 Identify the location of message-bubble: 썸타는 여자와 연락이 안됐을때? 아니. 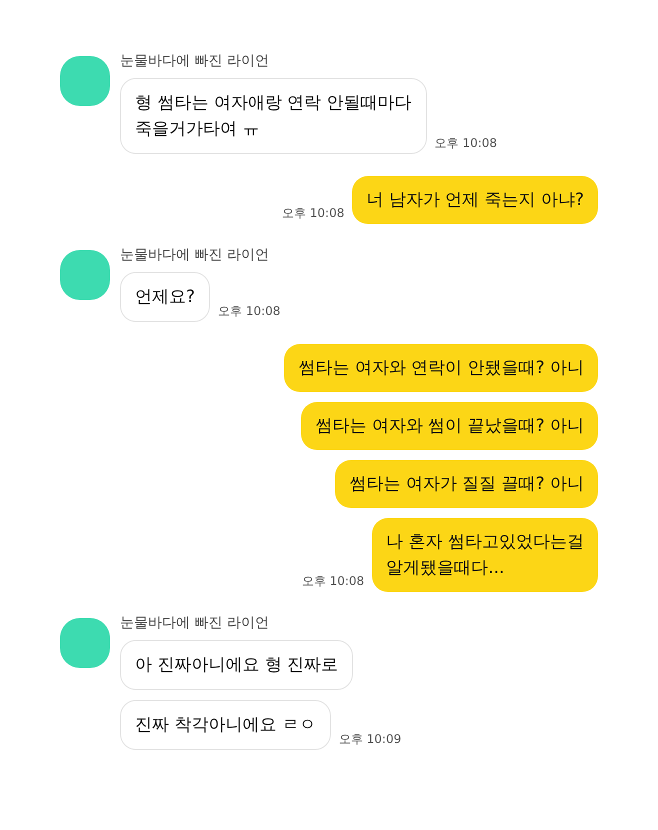
(441, 368).